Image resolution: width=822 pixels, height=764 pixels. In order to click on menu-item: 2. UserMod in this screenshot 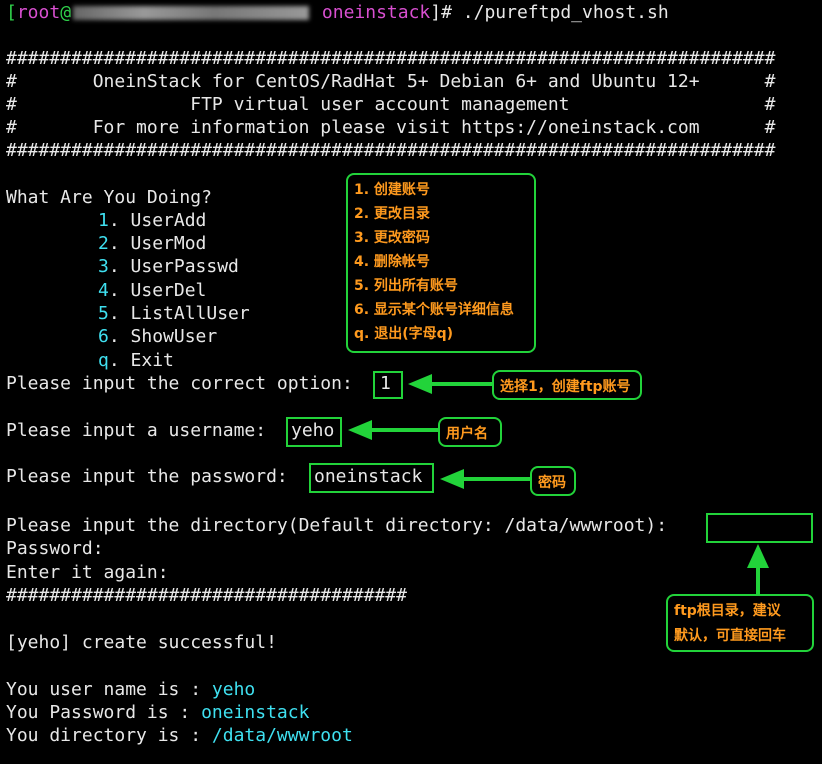, I will do `click(152, 243)`.